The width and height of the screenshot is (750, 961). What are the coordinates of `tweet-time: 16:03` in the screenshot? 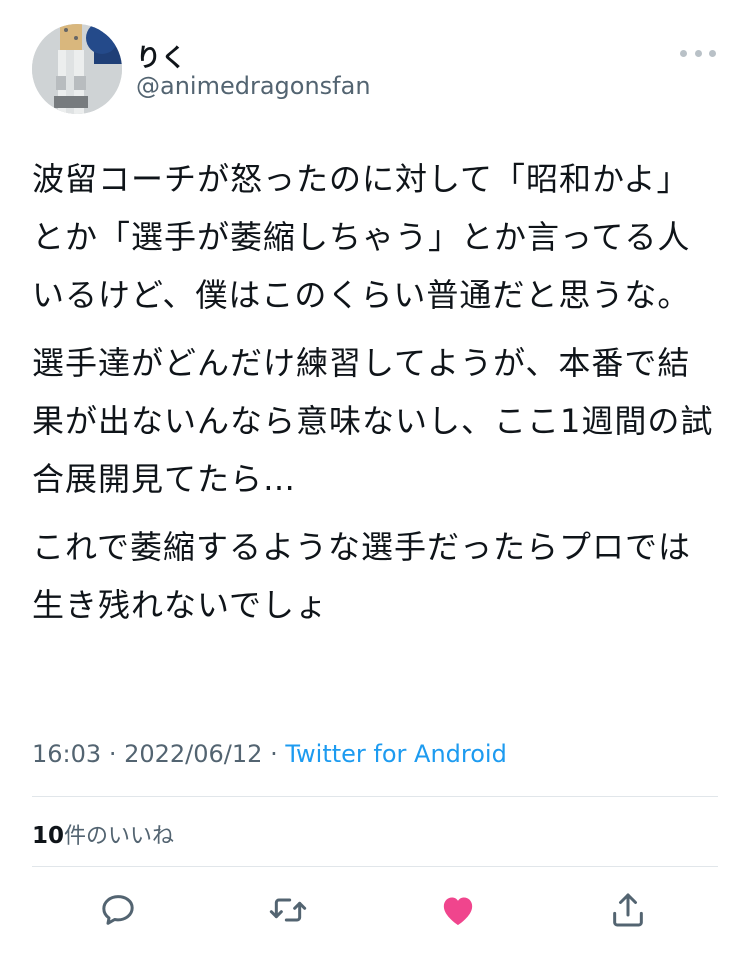 It's located at (66, 754).